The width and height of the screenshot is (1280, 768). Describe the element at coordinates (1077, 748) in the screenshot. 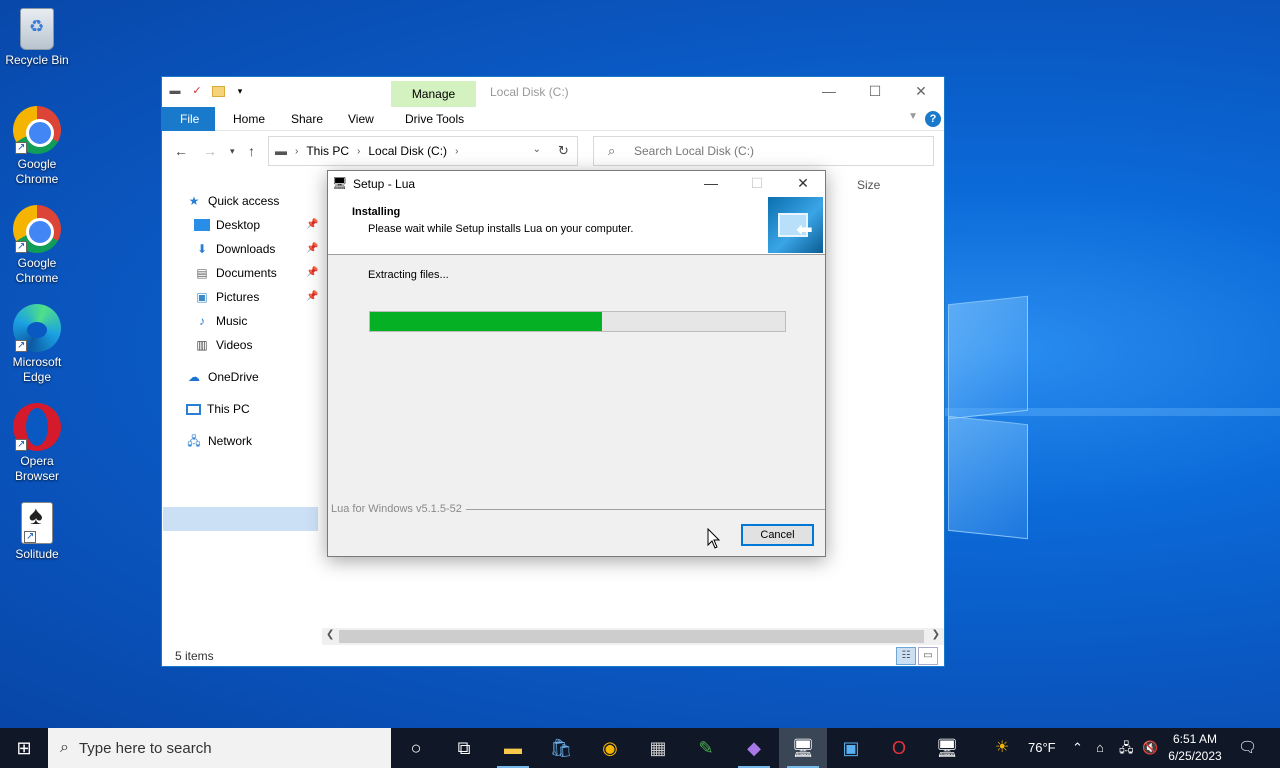

I see `show-hidden-icons-icon: ⌃` at that location.